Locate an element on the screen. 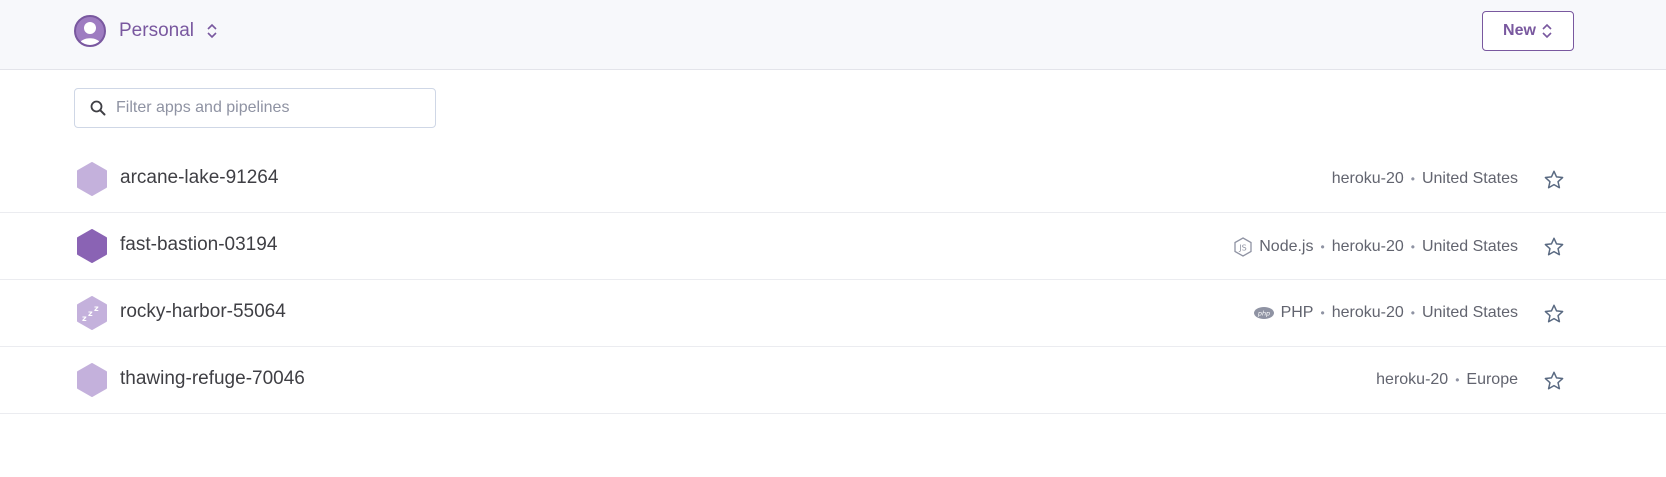 Image resolution: width=1666 pixels, height=477 pixels. app-meta: heroku-20 • Europe is located at coordinates (1447, 380).